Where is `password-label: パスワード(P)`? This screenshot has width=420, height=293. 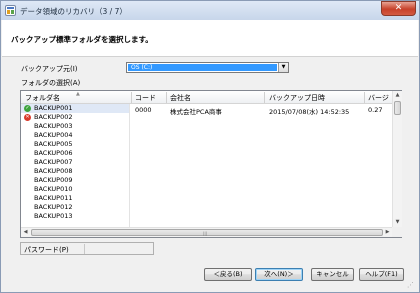 password-label: パスワード(P) is located at coordinates (46, 250).